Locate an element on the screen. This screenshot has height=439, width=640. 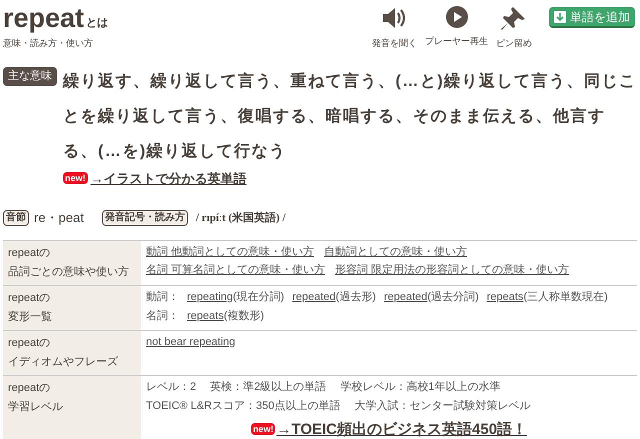
form-note: (過去形) is located at coordinates (356, 297).